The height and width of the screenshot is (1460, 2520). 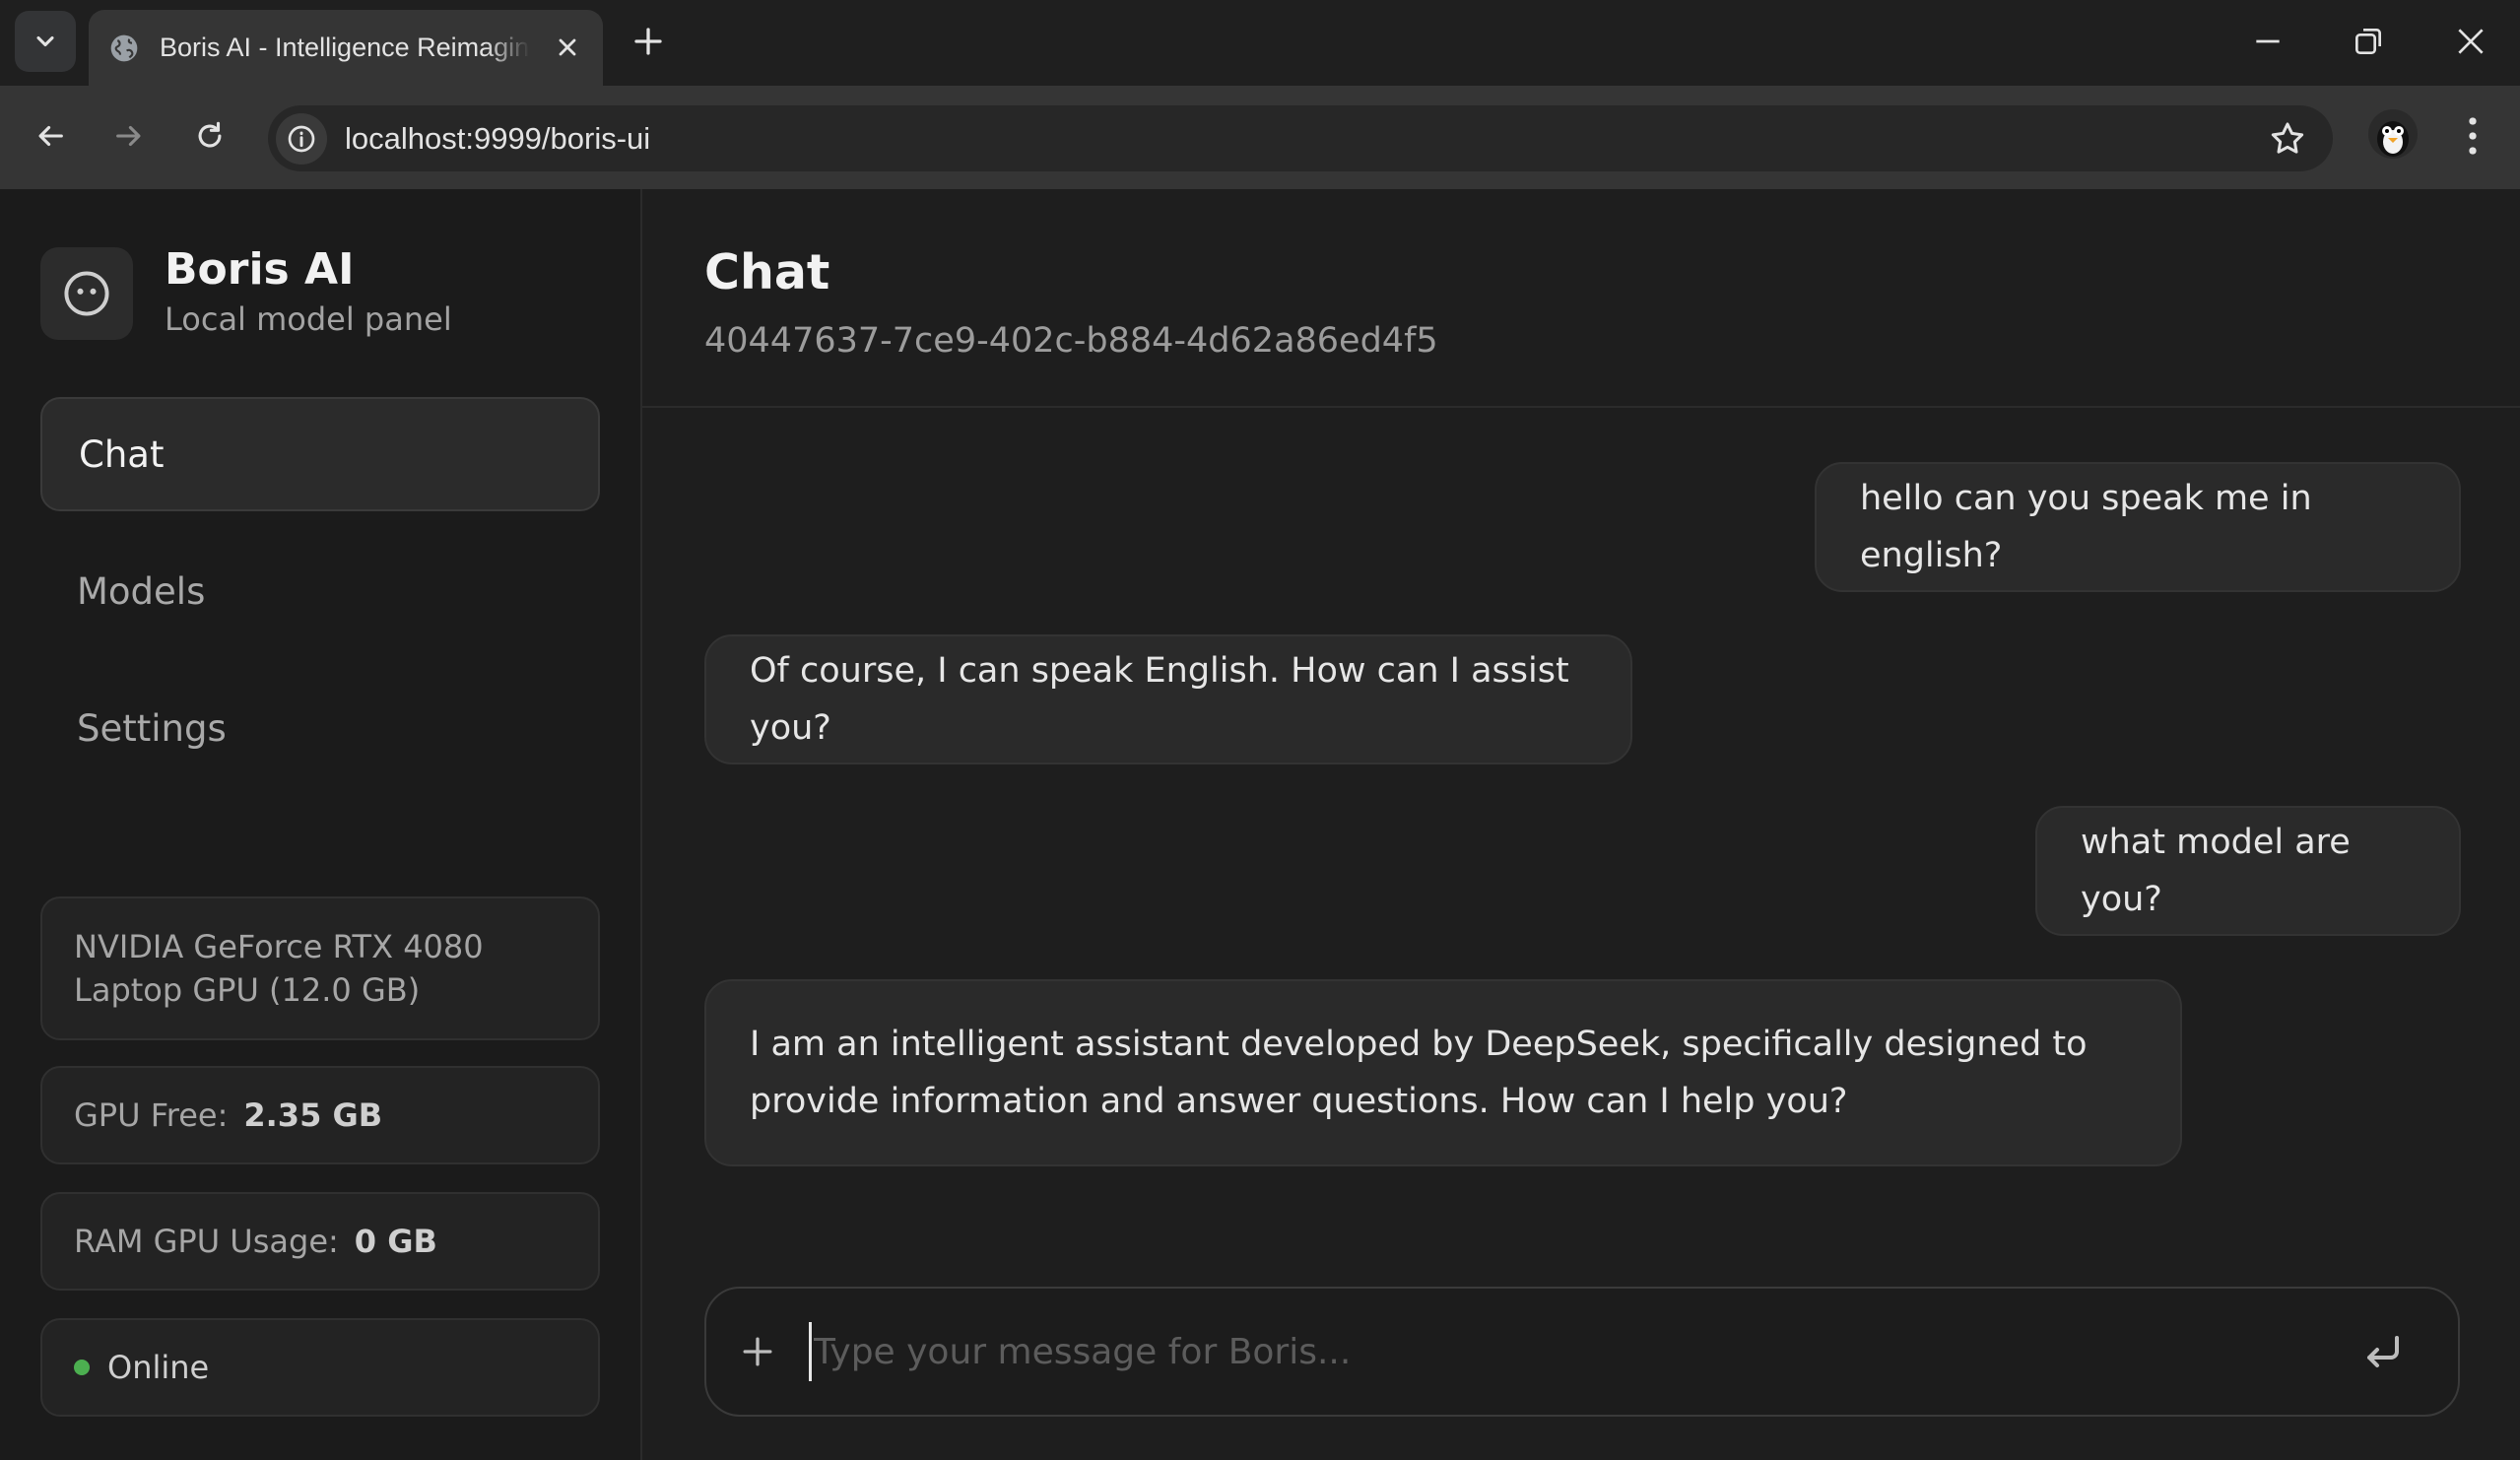 What do you see at coordinates (2472, 136) in the screenshot?
I see `kebab-menu-icon` at bounding box center [2472, 136].